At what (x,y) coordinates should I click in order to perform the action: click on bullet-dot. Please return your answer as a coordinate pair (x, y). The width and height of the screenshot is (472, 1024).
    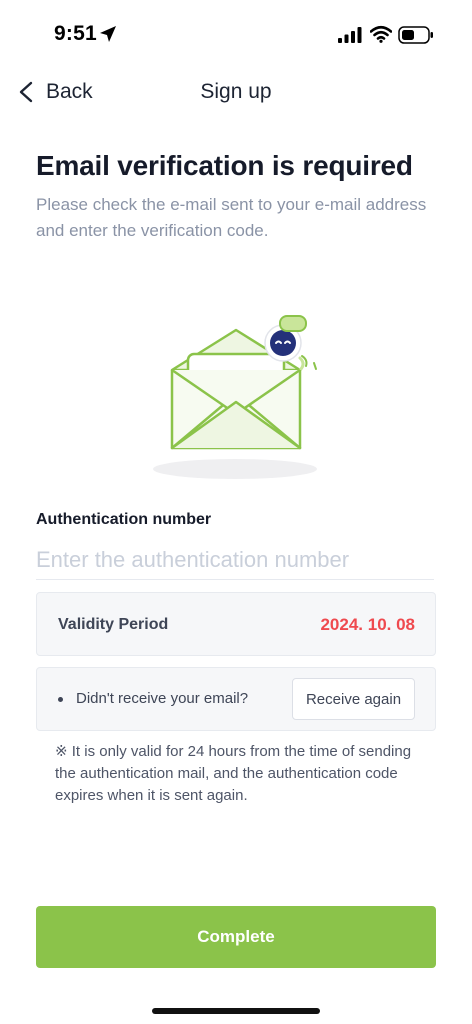
    Looking at the image, I should click on (60, 699).